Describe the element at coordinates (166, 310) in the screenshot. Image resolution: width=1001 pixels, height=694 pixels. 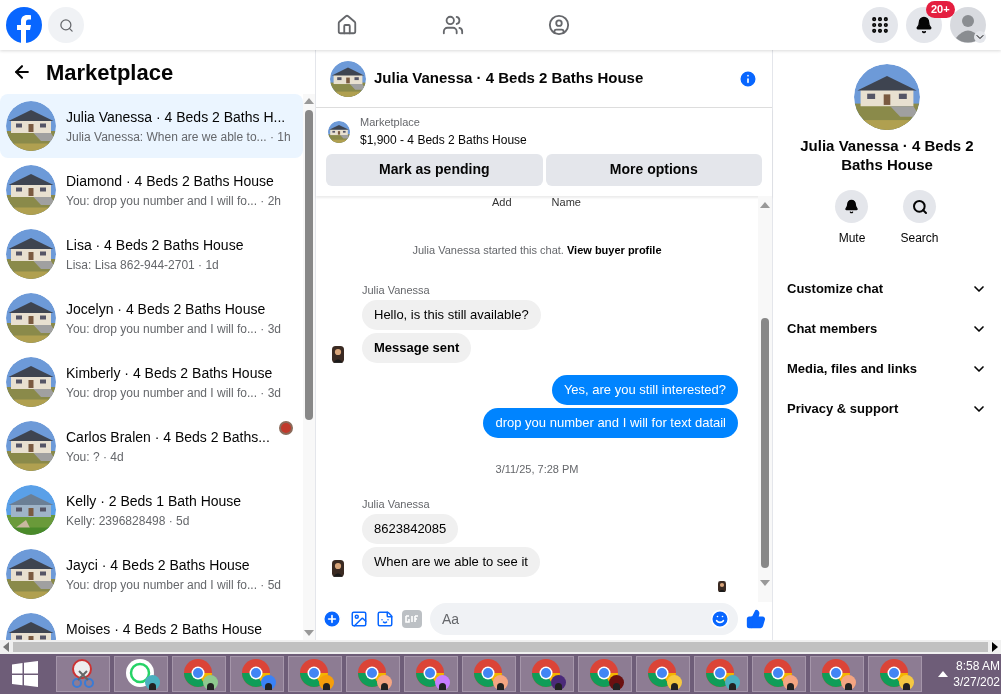
I see `conversation-title: Jocelyn · 4 Beds 2 Baths House` at that location.